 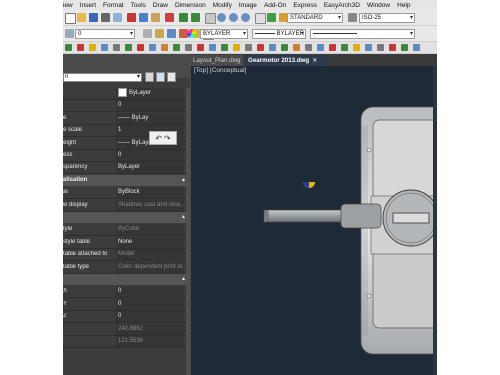 What do you see at coordinates (435, 220) in the screenshot?
I see `viewport-scrollbar` at bounding box center [435, 220].